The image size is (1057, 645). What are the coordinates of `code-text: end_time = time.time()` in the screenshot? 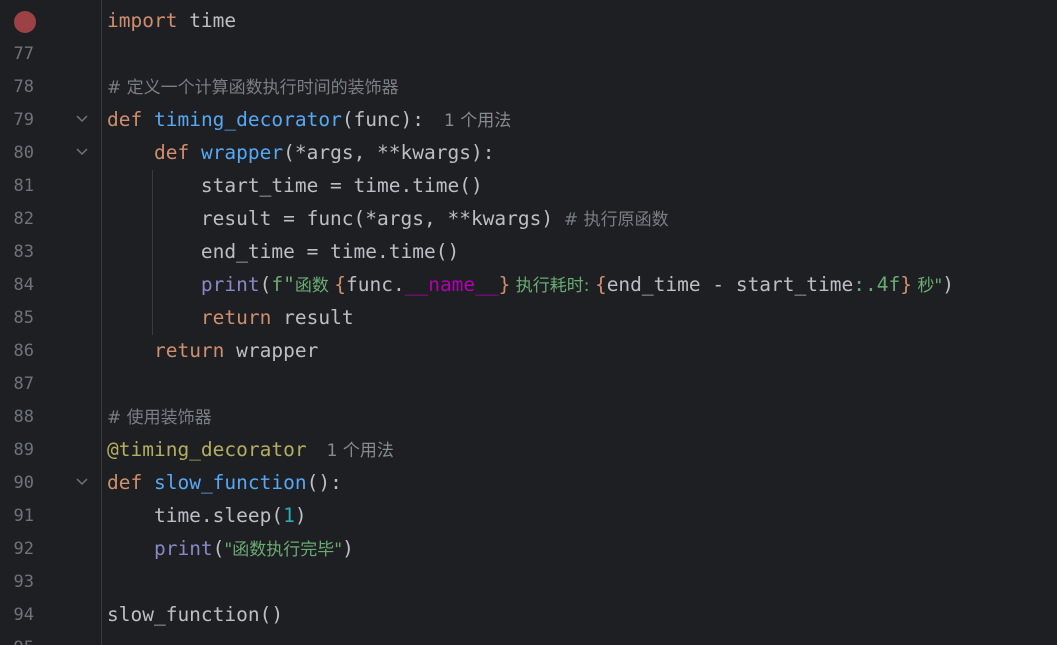 It's located at (283, 252).